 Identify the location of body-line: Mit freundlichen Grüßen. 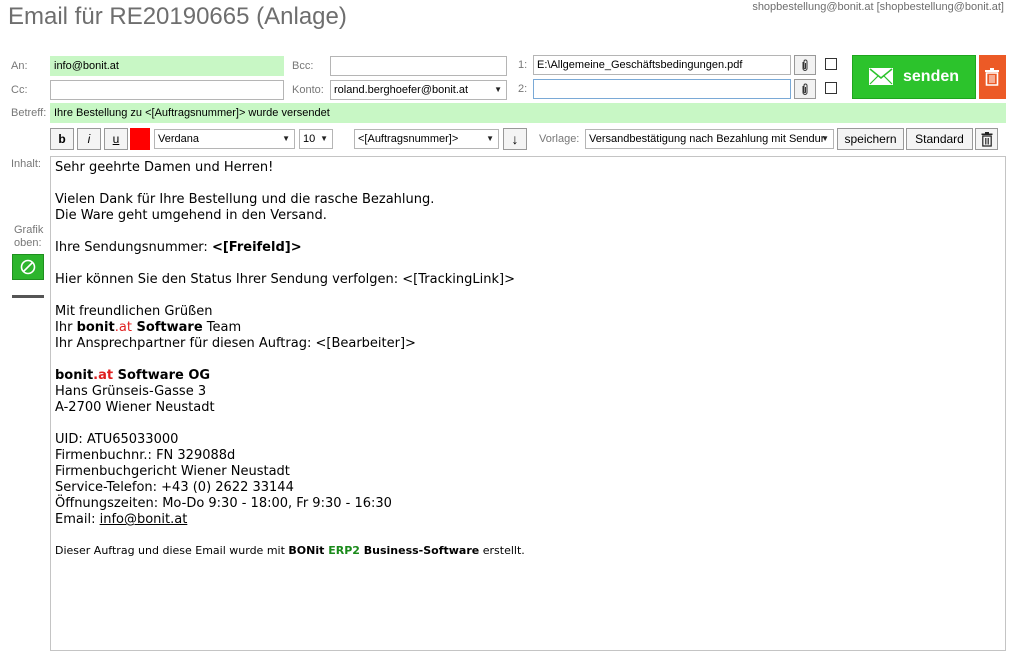
(134, 311).